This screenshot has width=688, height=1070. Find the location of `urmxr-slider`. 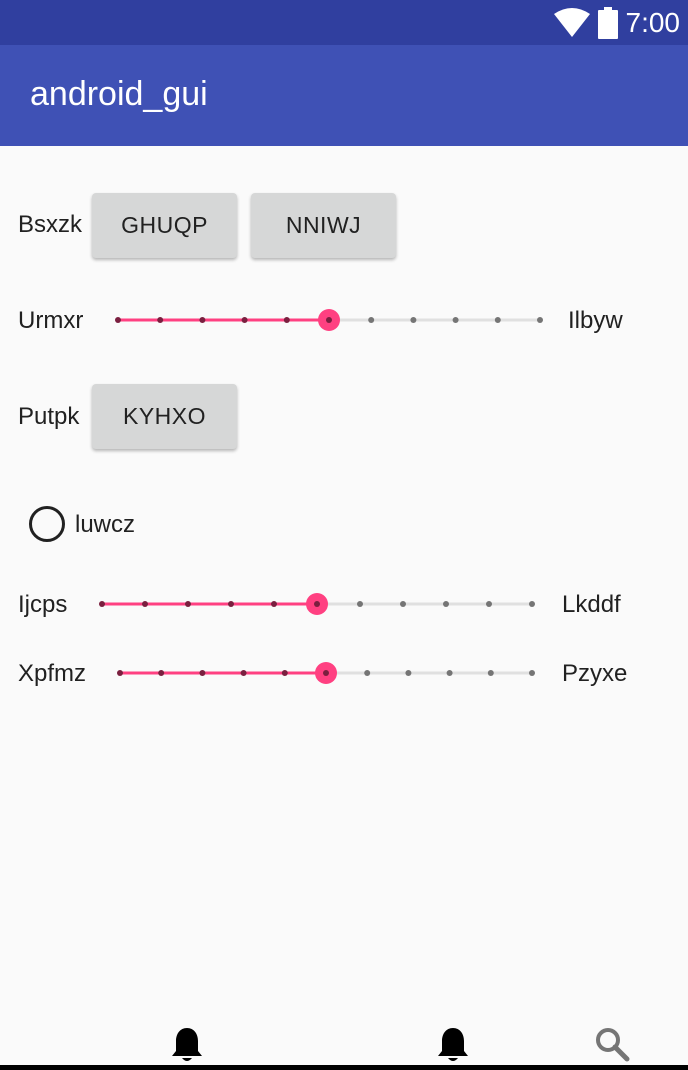

urmxr-slider is located at coordinates (330, 320).